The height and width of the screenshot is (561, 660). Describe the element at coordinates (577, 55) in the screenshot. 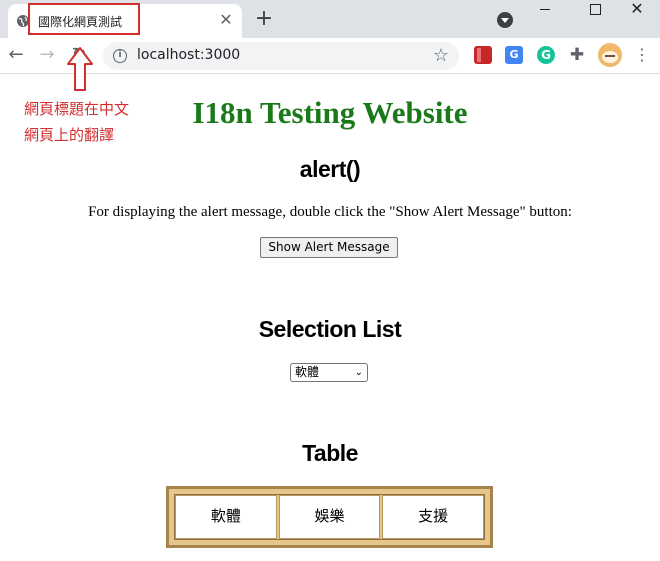

I see `puzzle-extensions-icon: ✚` at that location.